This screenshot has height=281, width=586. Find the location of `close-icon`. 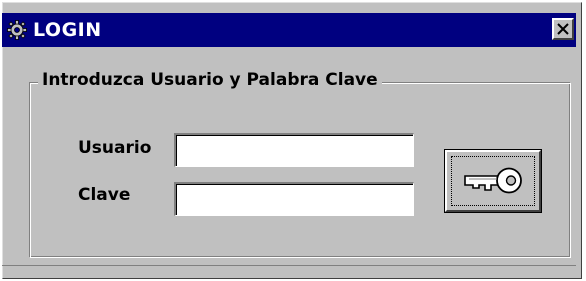

close-icon is located at coordinates (563, 29).